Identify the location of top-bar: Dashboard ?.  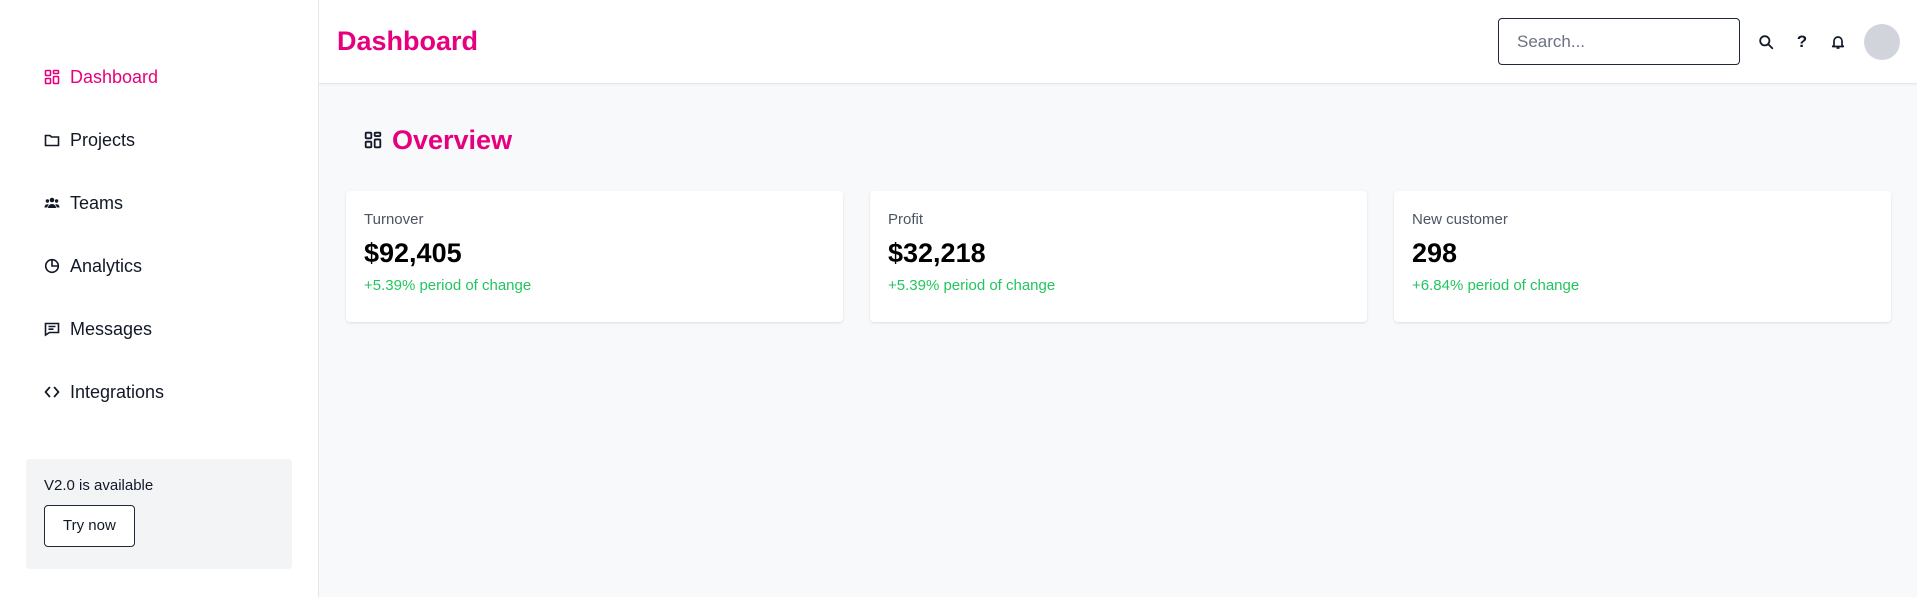
(1118, 42).